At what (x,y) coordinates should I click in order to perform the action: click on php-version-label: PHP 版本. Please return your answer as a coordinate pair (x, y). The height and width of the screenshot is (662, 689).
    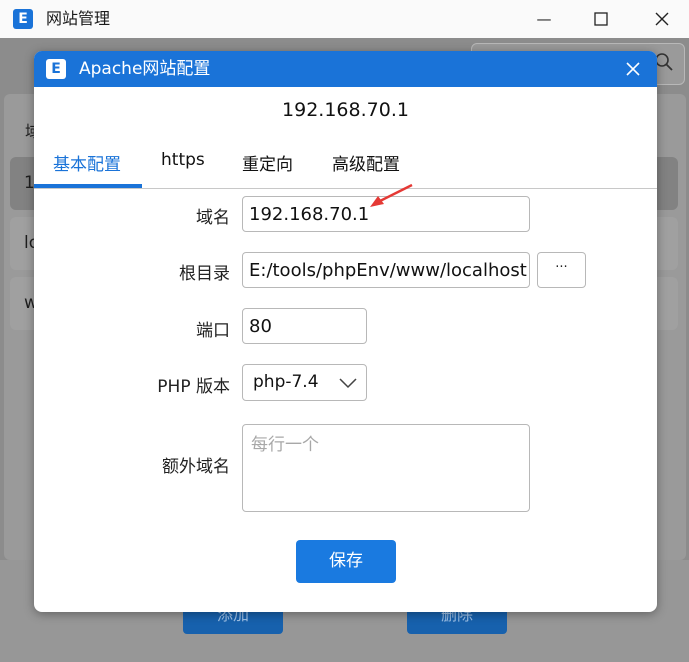
    Looking at the image, I should click on (193, 387).